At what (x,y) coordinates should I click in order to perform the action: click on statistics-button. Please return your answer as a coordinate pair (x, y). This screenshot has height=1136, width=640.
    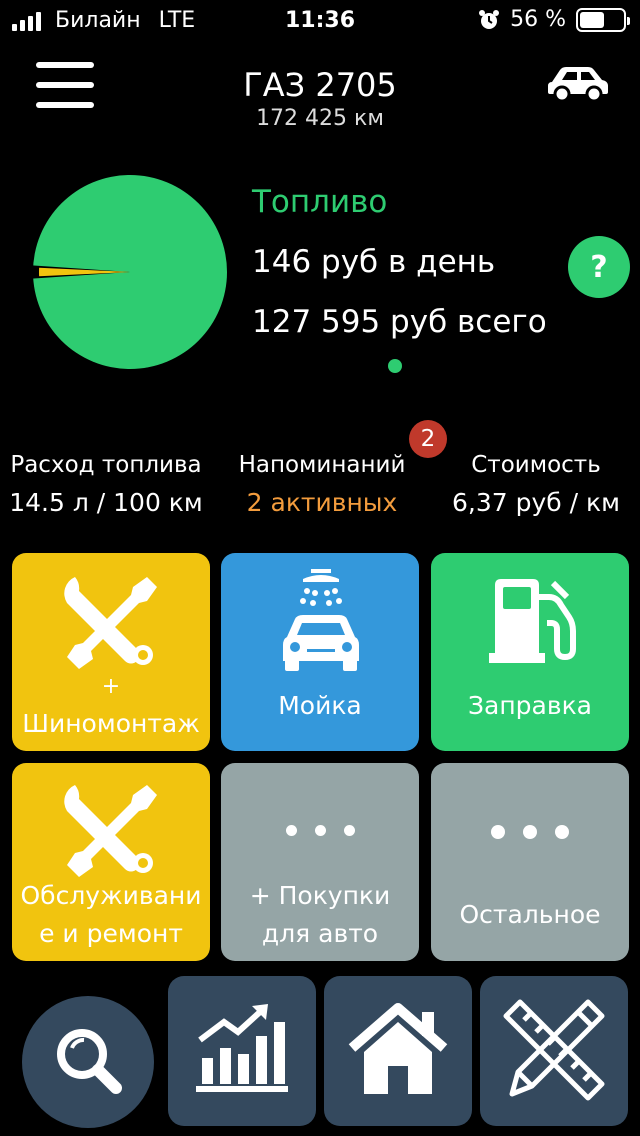
    Looking at the image, I should click on (242, 1051).